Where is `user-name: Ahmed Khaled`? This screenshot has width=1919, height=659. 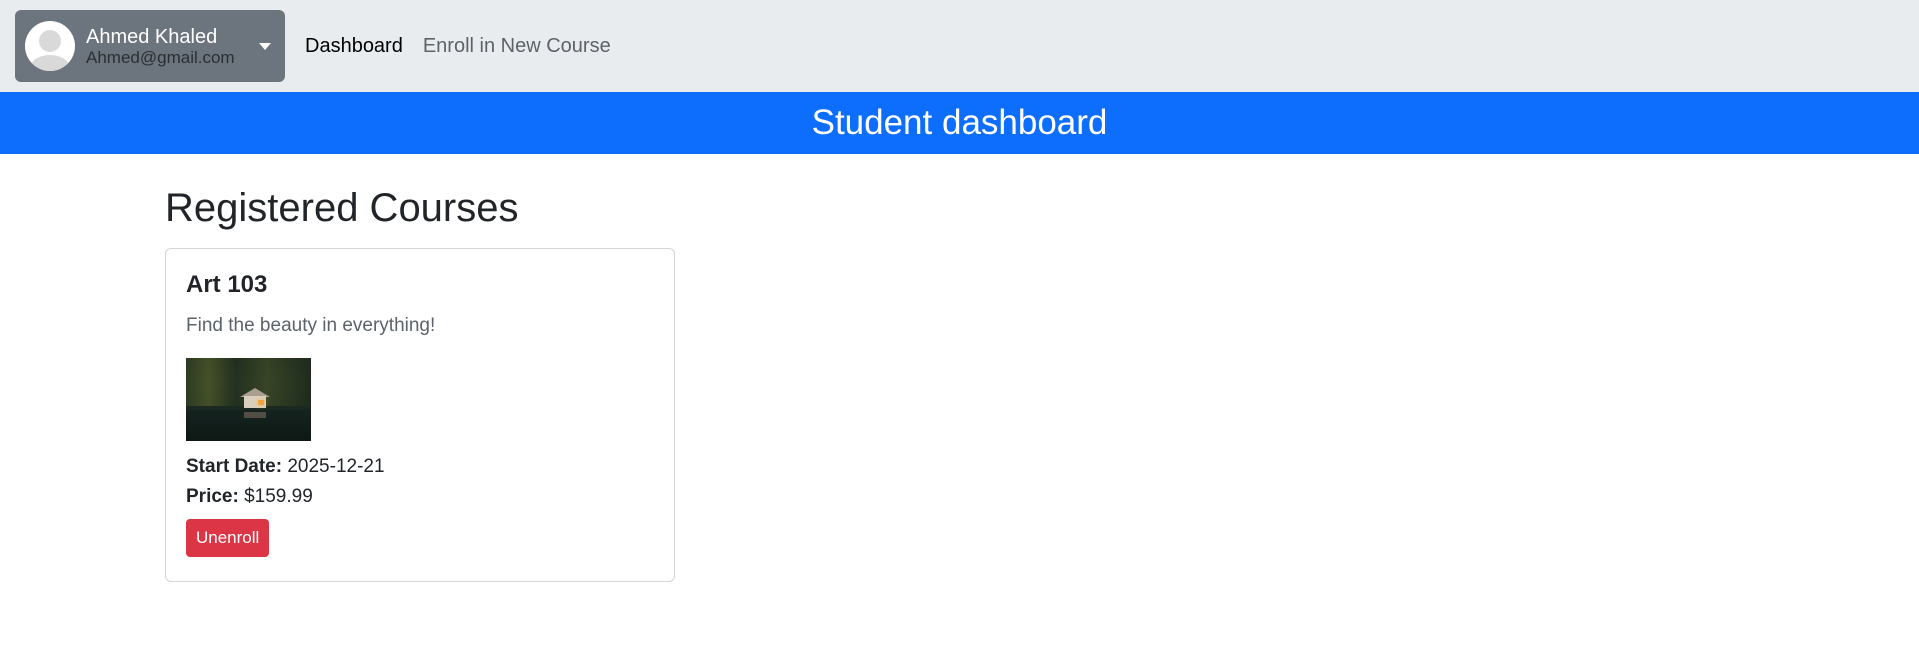
user-name: Ahmed Khaled is located at coordinates (152, 36).